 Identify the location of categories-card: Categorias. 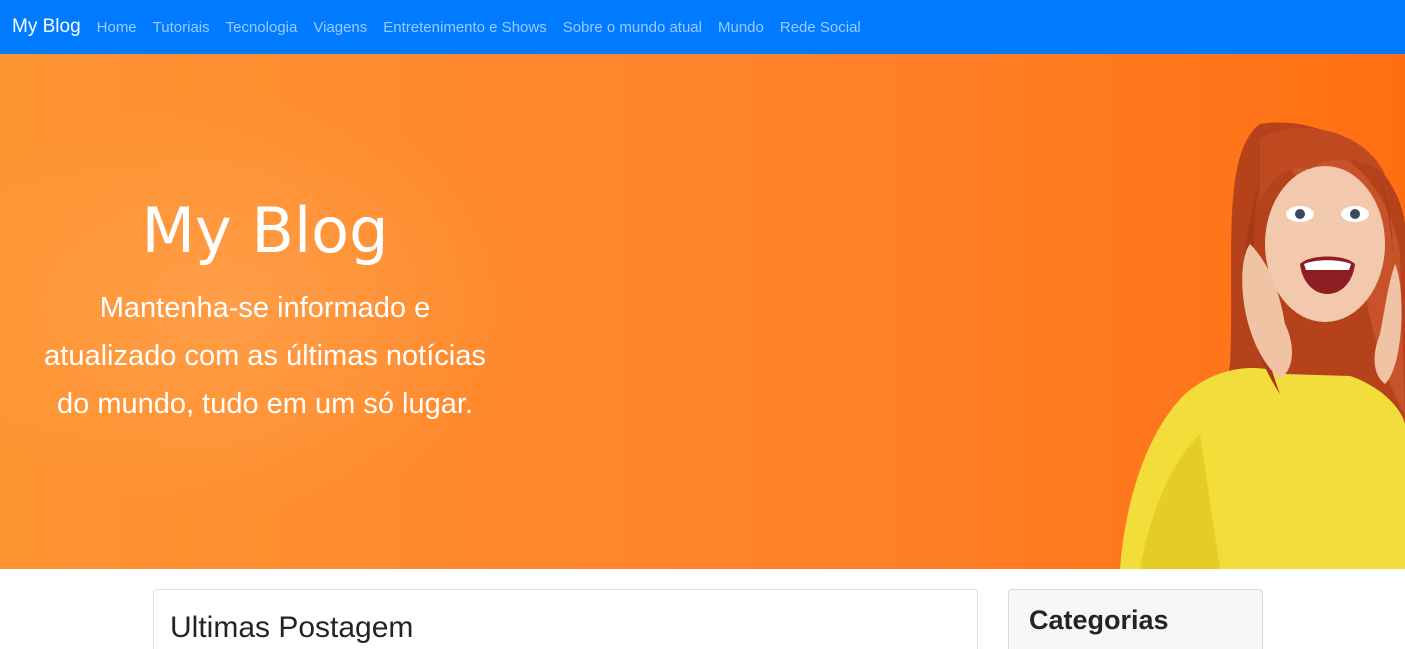
(1135, 619).